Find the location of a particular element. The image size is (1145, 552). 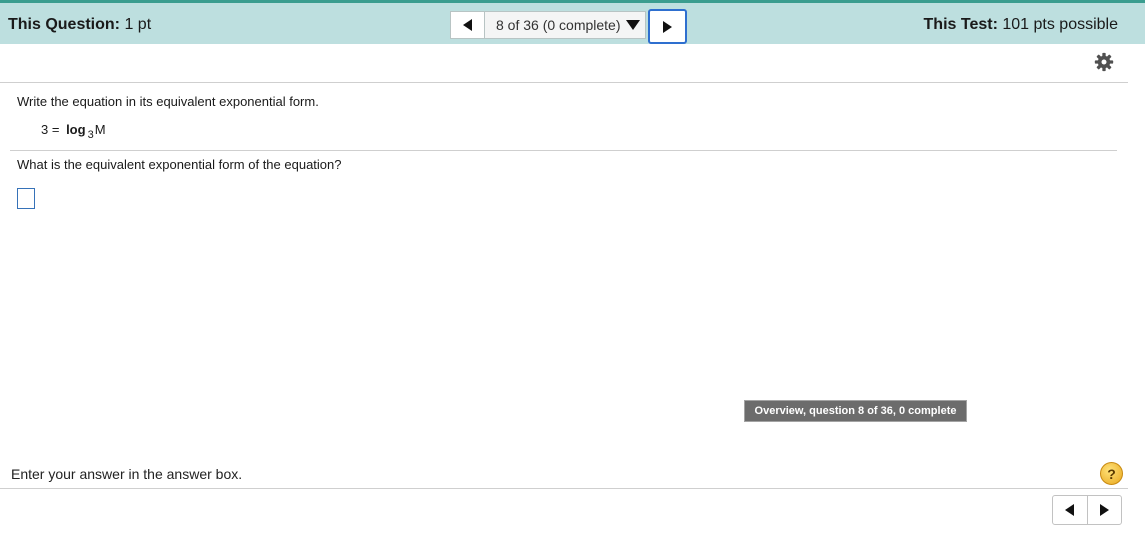

equation: 3 = log 3M is located at coordinates (73, 131).